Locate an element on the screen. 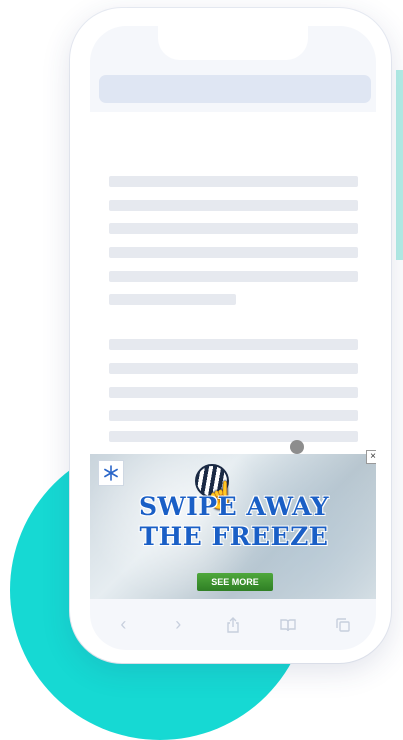 The height and width of the screenshot is (740, 403). scroll-indicator is located at coordinates (297, 447).